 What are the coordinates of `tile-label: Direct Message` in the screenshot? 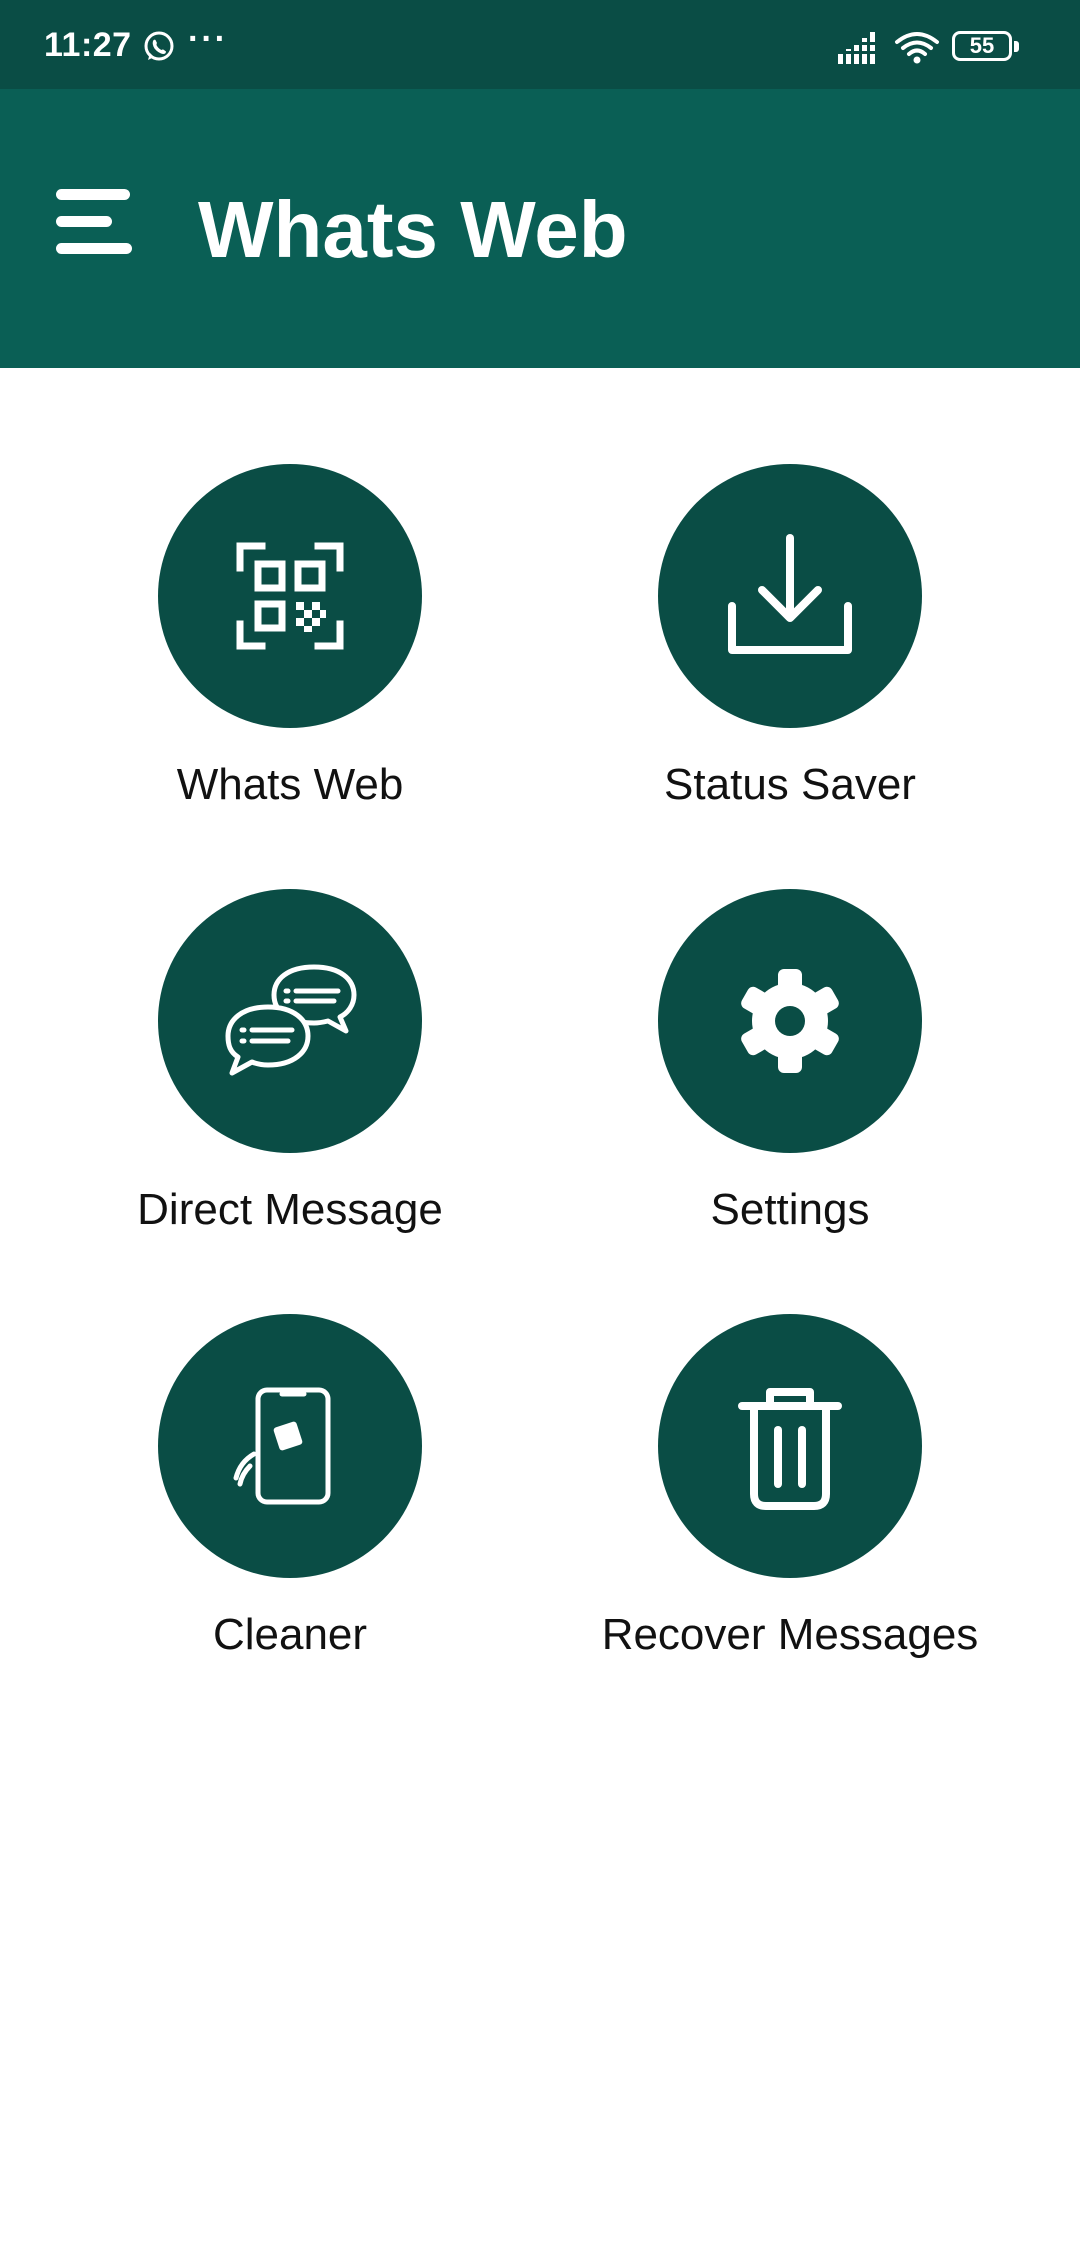 It's located at (290, 1209).